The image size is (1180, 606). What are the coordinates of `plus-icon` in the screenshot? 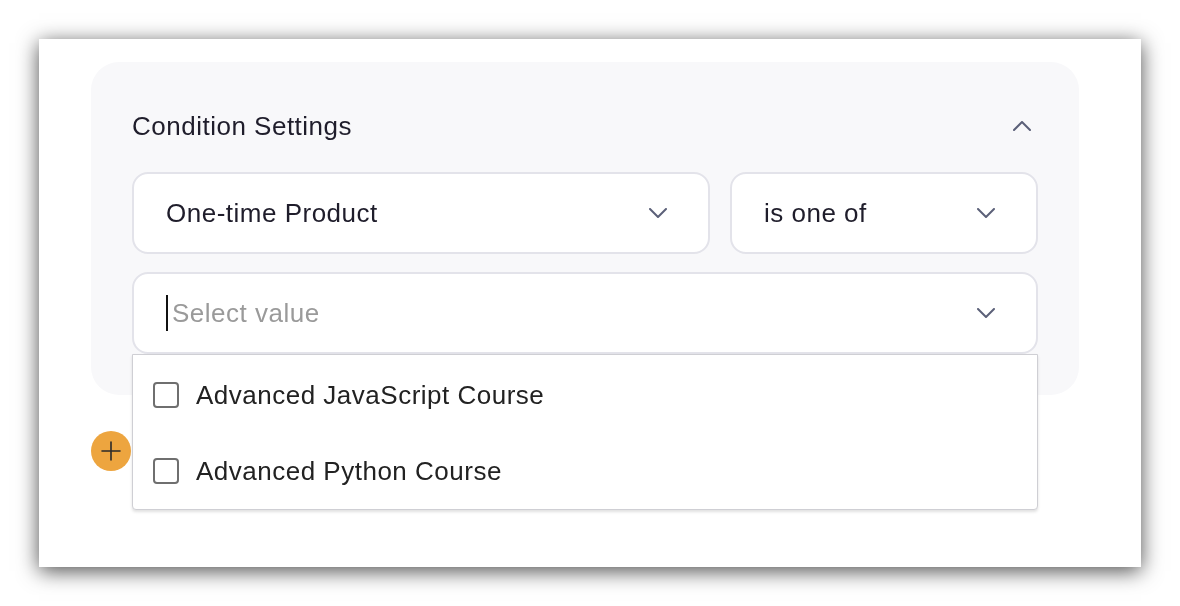 It's located at (111, 451).